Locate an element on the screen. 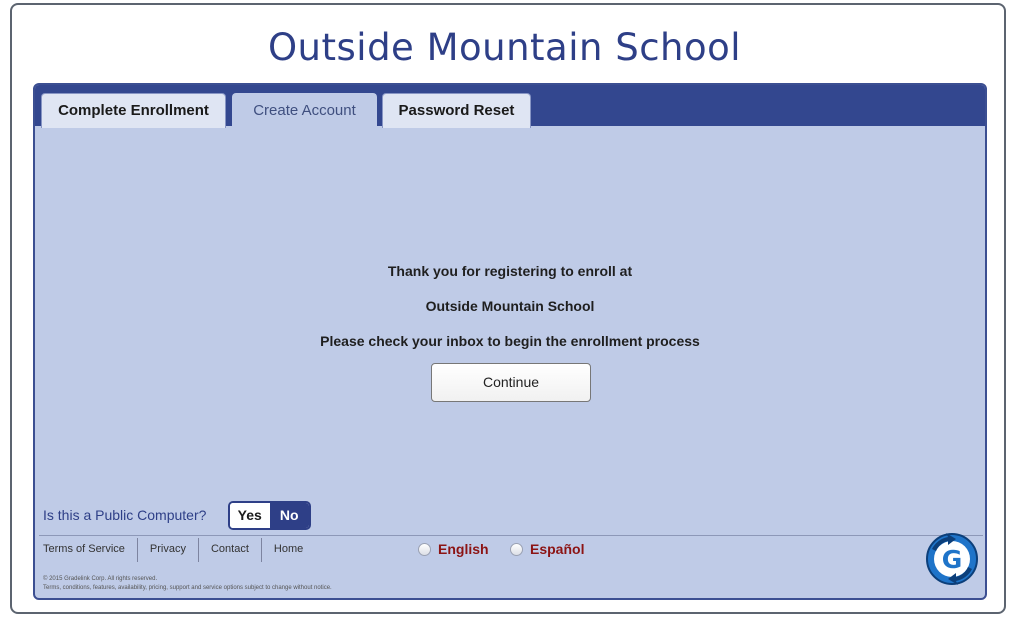  espanol-radio is located at coordinates (516, 549).